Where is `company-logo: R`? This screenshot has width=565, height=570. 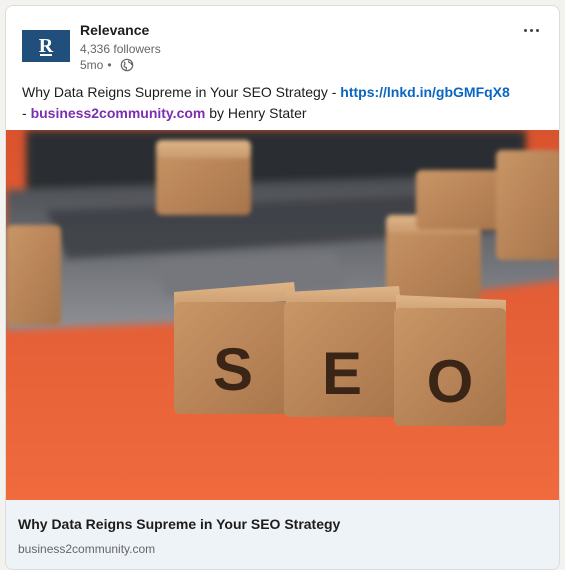 company-logo: R is located at coordinates (46, 46).